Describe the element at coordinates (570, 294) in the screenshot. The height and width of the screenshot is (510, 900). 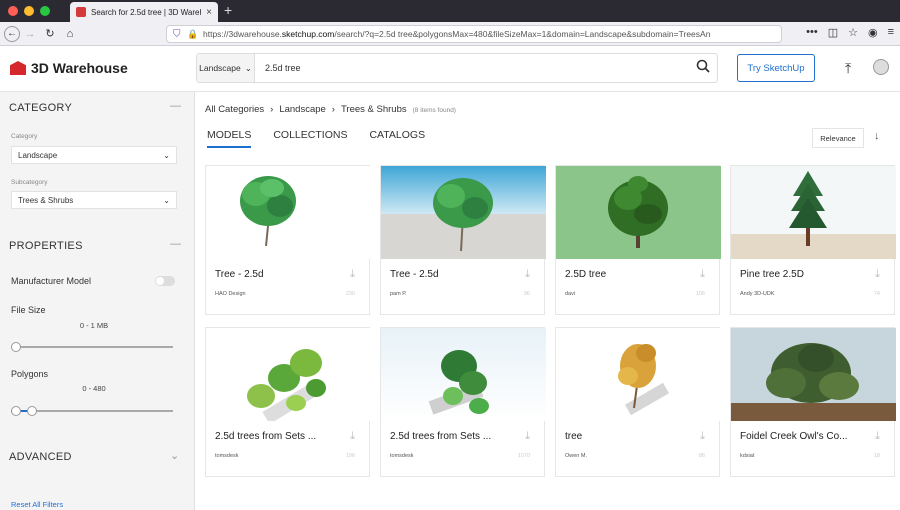
I see `model-author: davi` at that location.